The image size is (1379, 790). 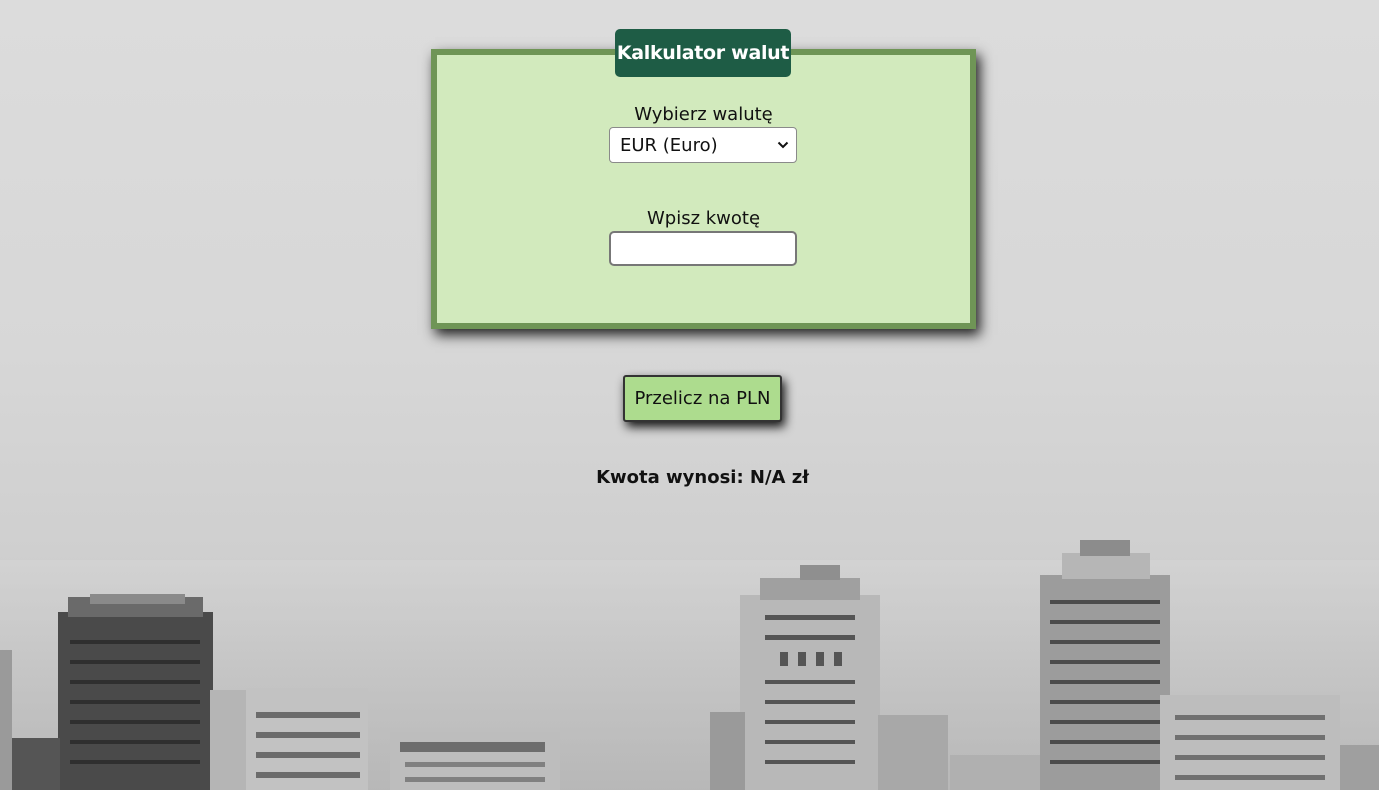 I want to click on currency-selected-value: EUR (Euro), so click(x=669, y=145).